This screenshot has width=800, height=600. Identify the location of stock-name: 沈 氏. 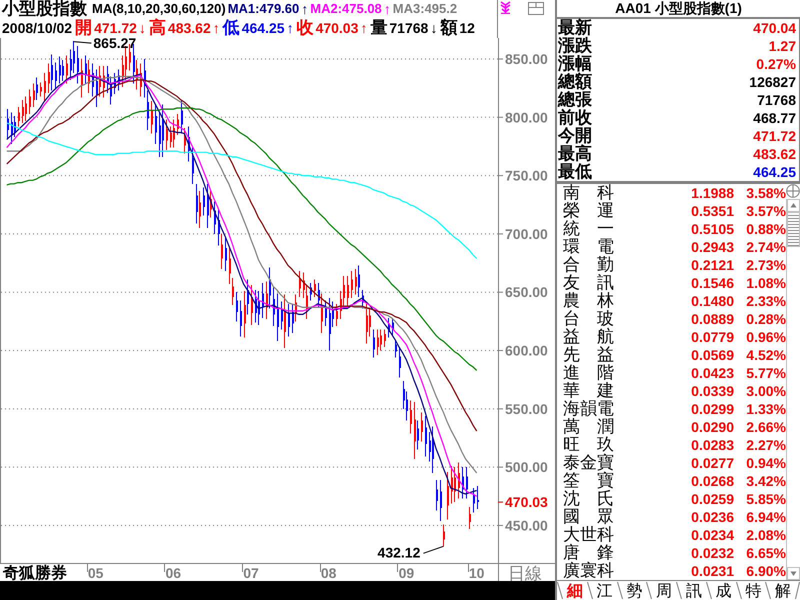
(617, 499).